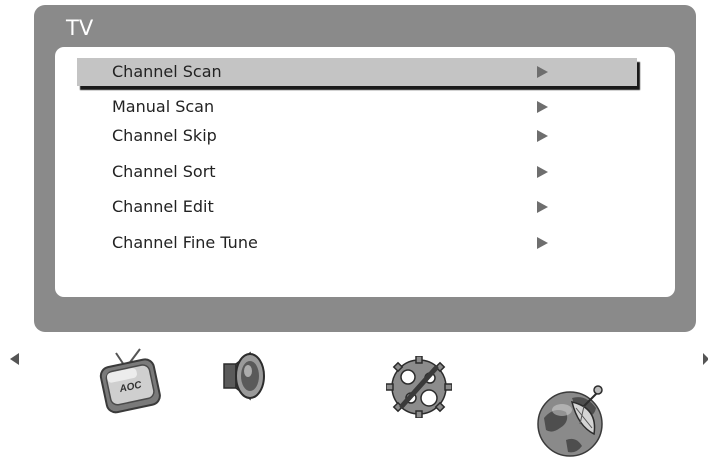  I want to click on menu-title: TV, so click(80, 28).